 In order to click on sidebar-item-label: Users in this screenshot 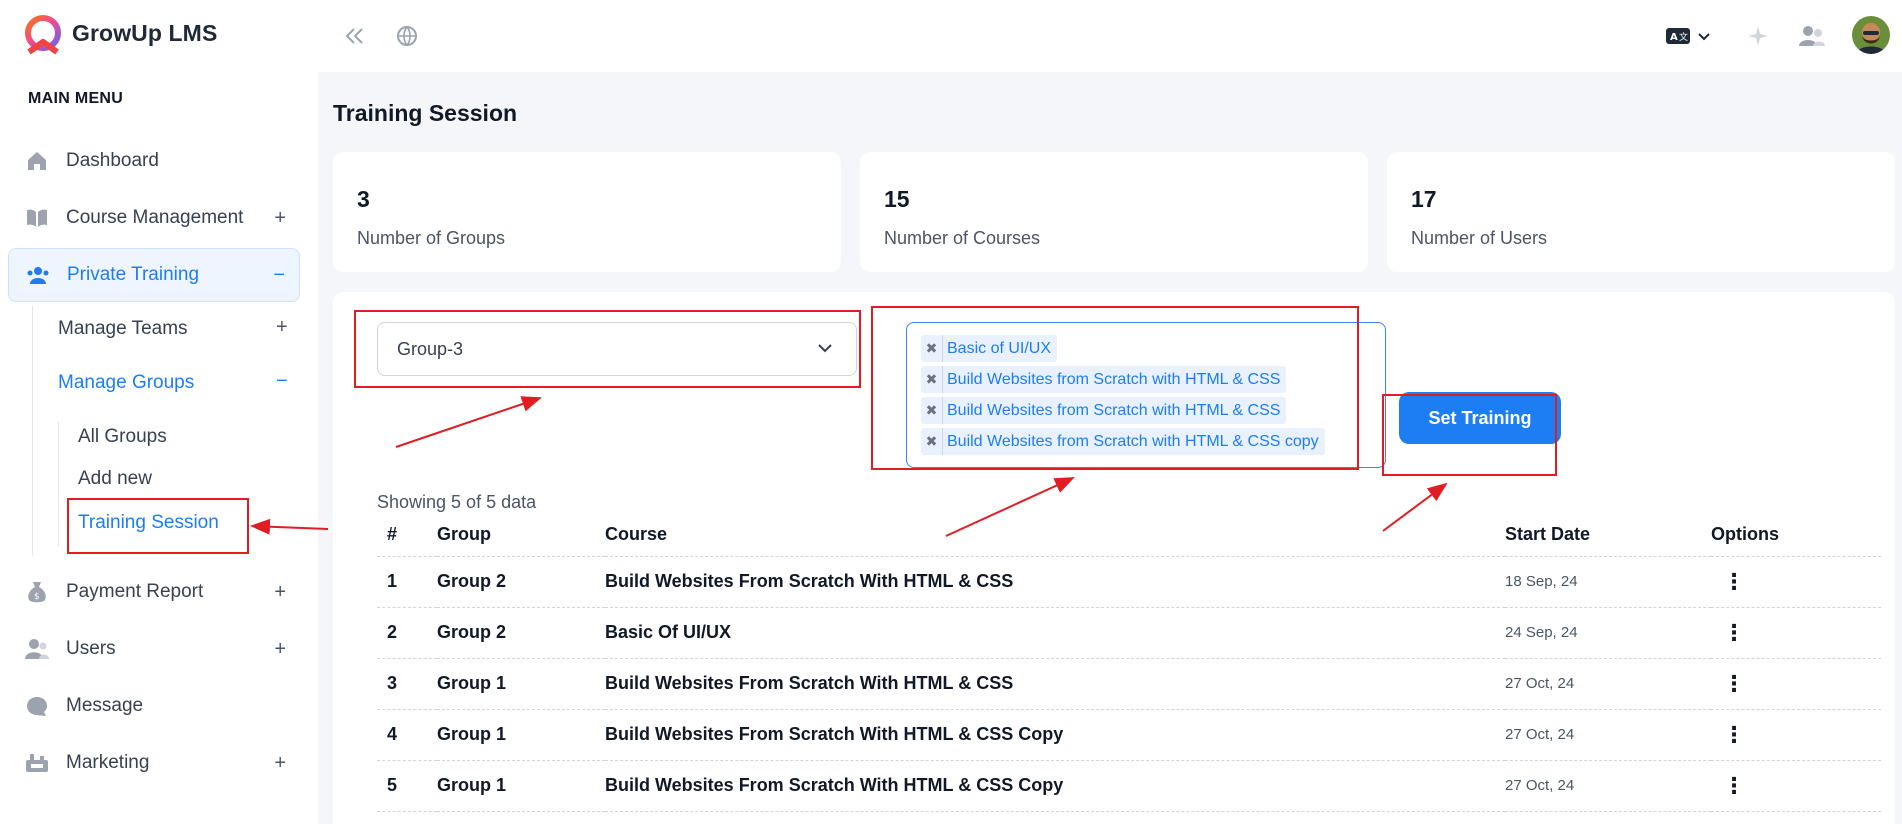, I will do `click(91, 648)`.